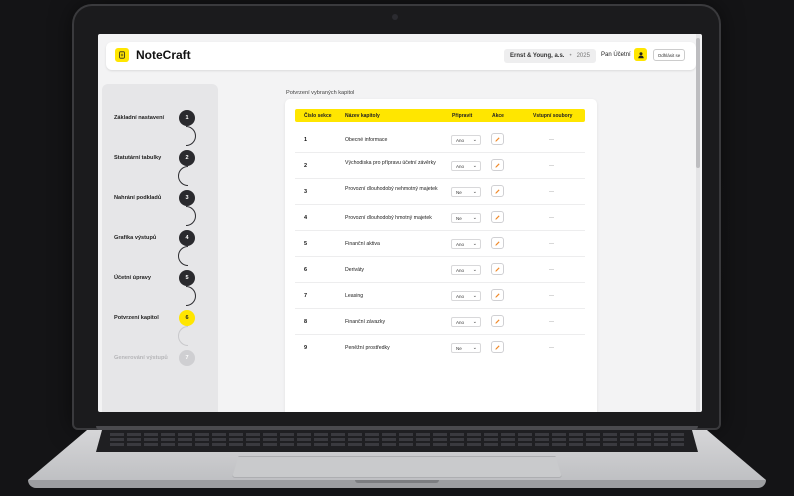 The image size is (794, 496). I want to click on lid-notch, so click(397, 481).